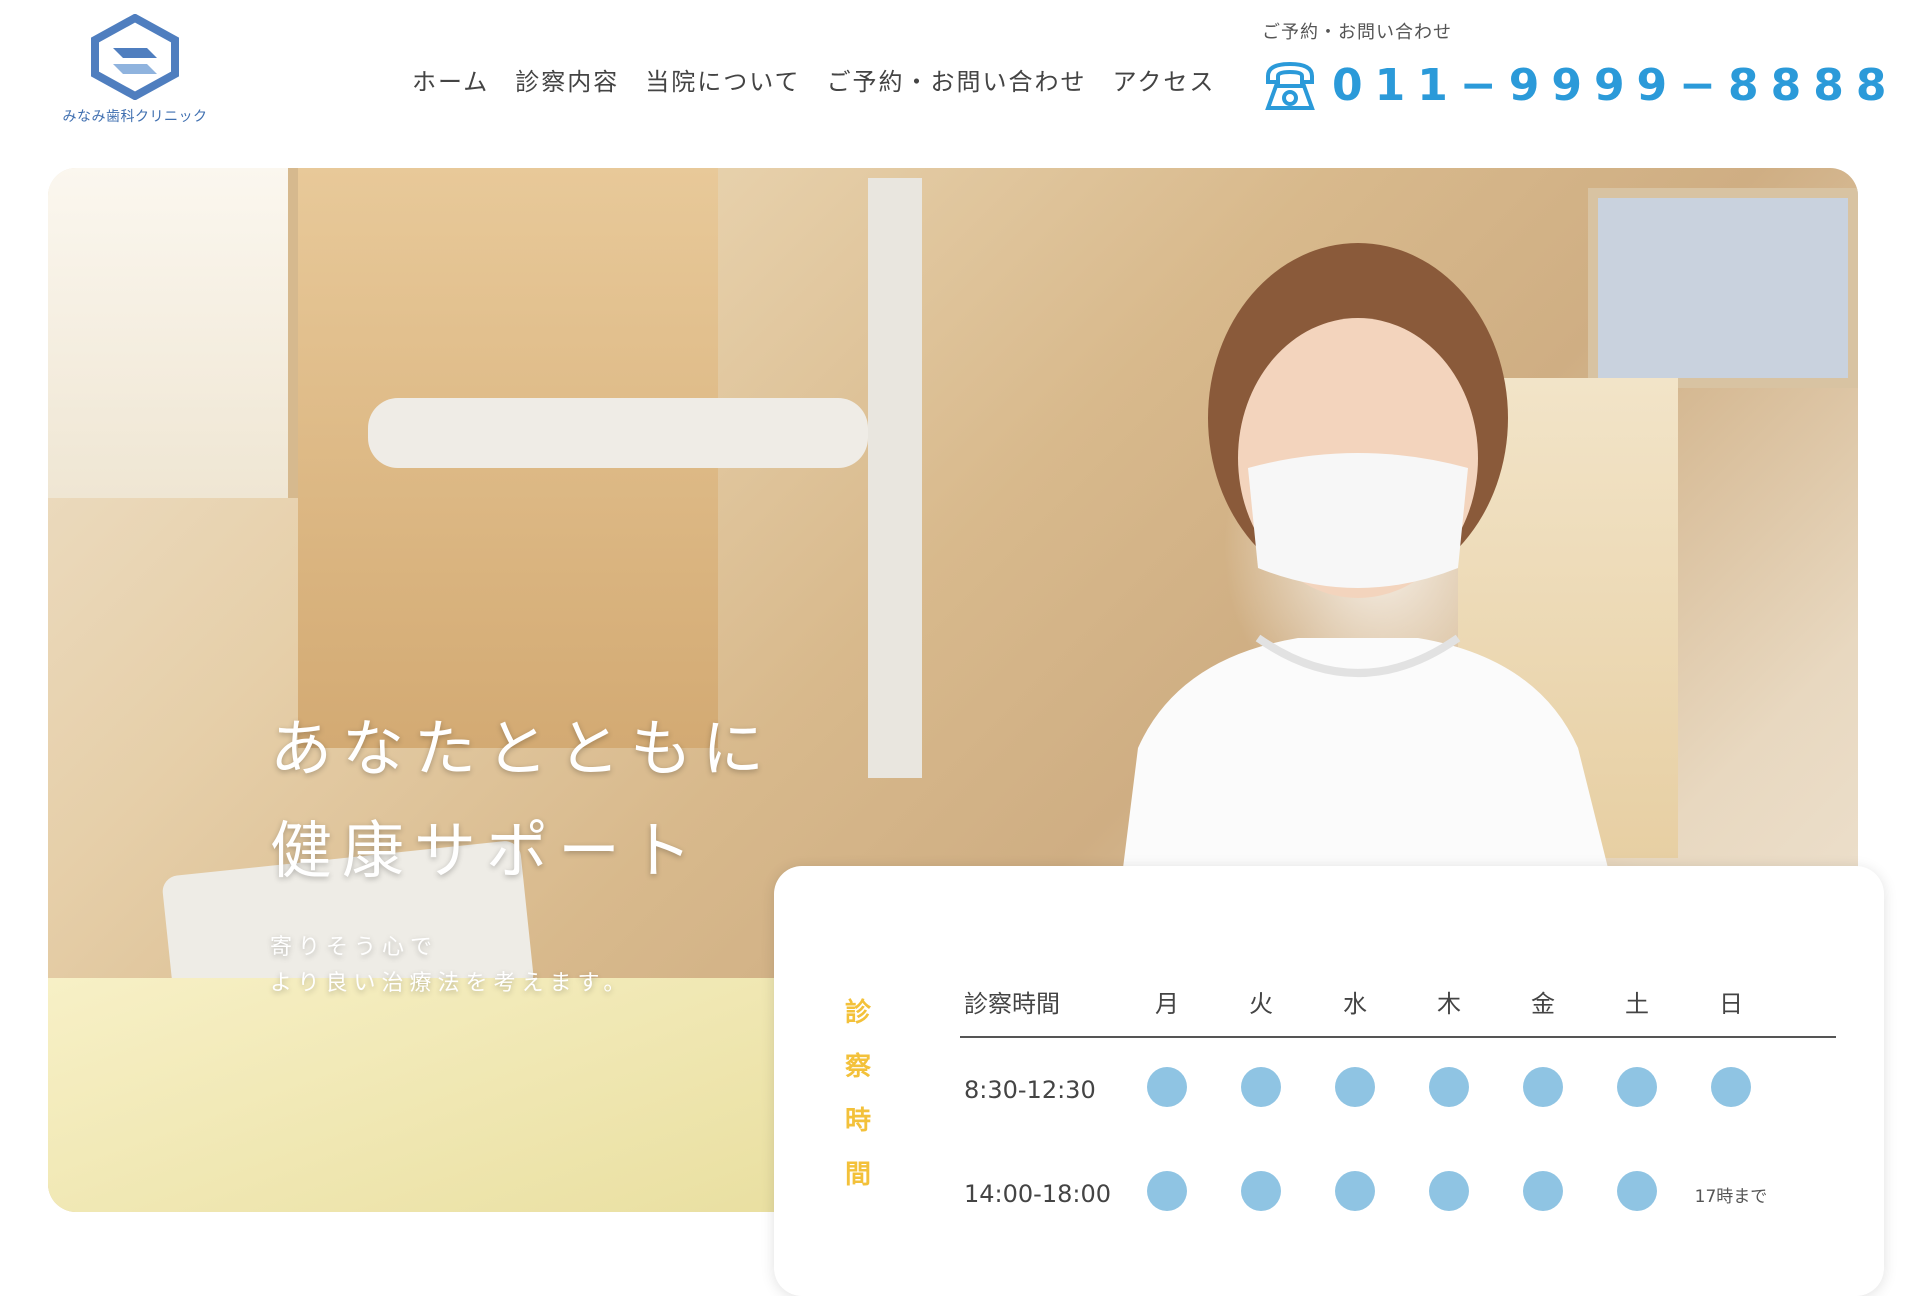  Describe the element at coordinates (522, 966) in the screenshot. I see `hero-subtitle: 寄りそう心で より良い治療法を考えます。` at that location.